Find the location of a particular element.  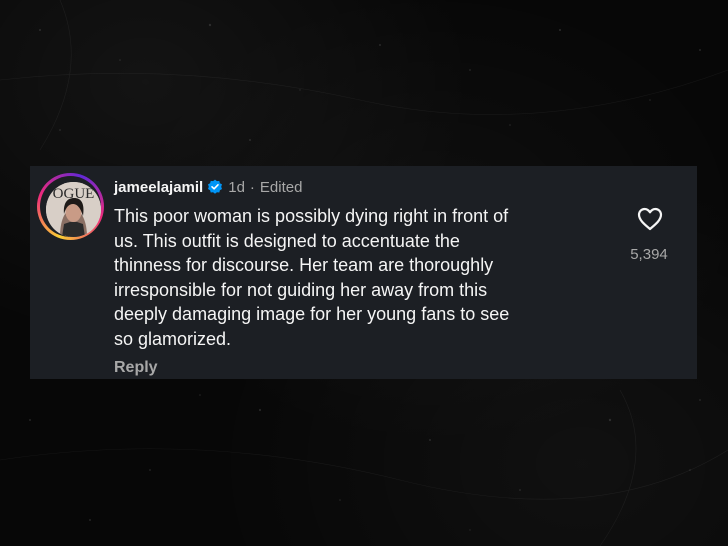

edited-label: Edited is located at coordinates (281, 187).